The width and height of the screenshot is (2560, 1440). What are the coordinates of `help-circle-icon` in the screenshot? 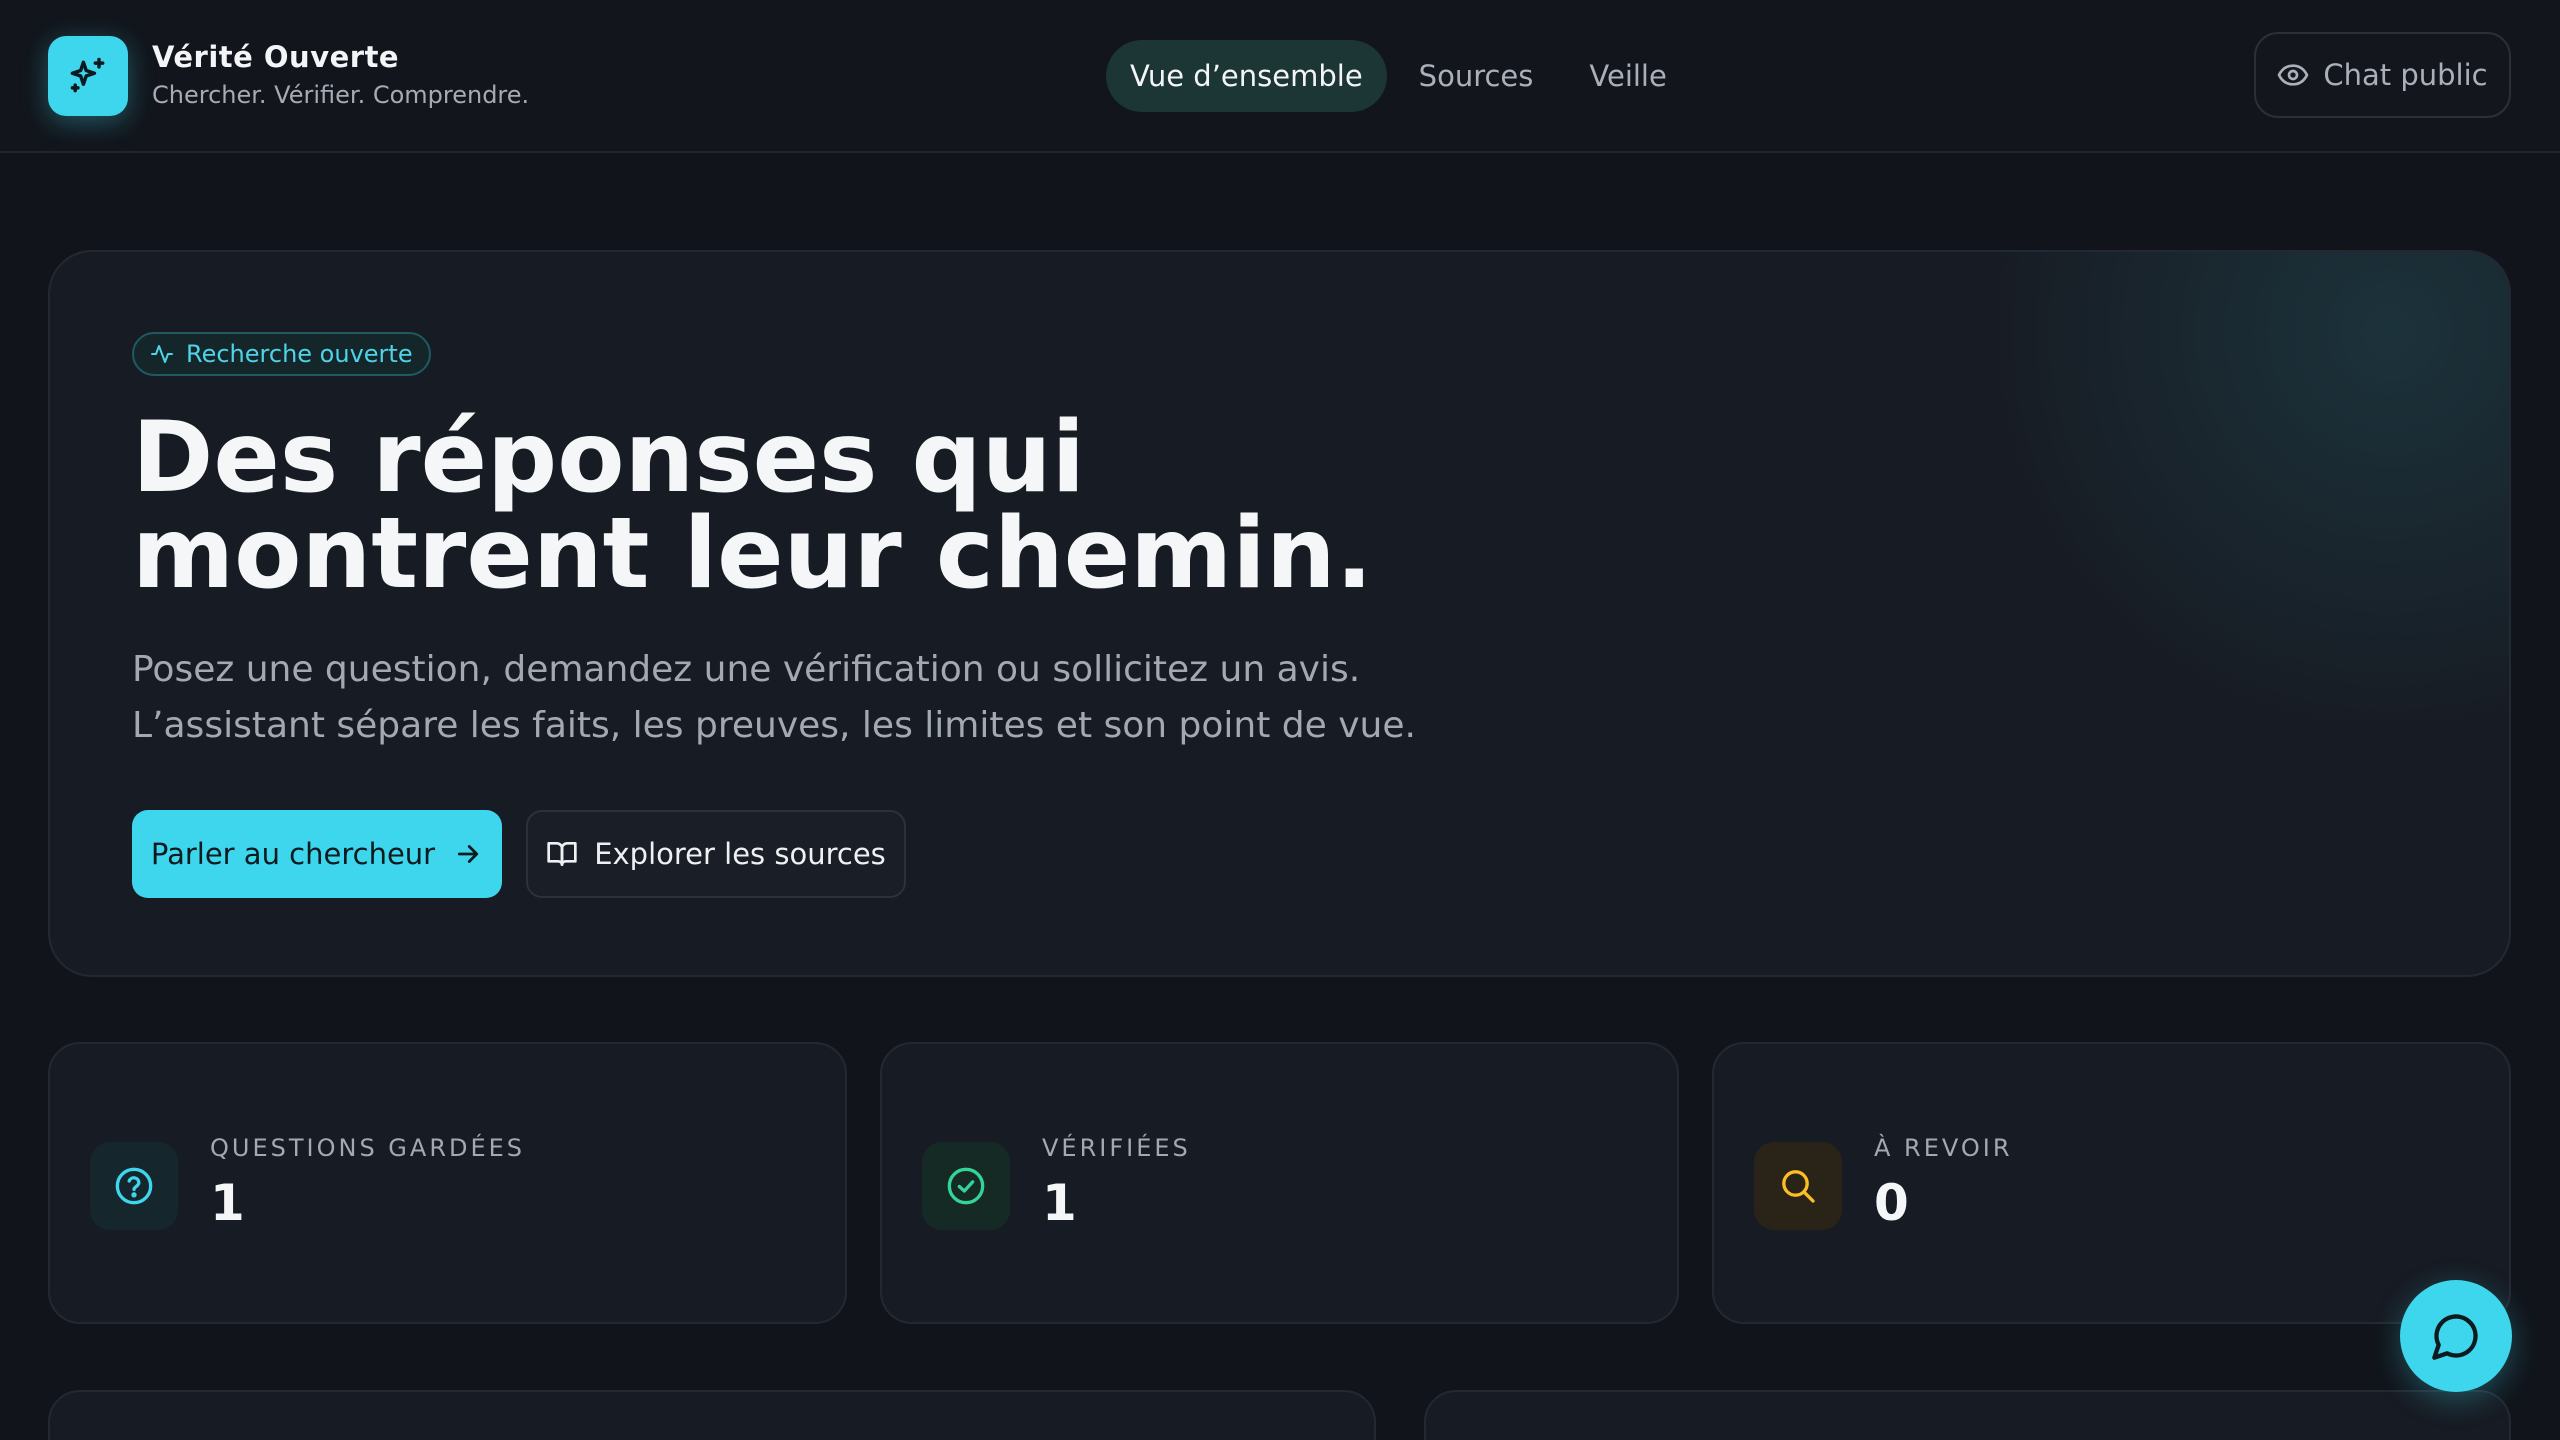 It's located at (134, 1186).